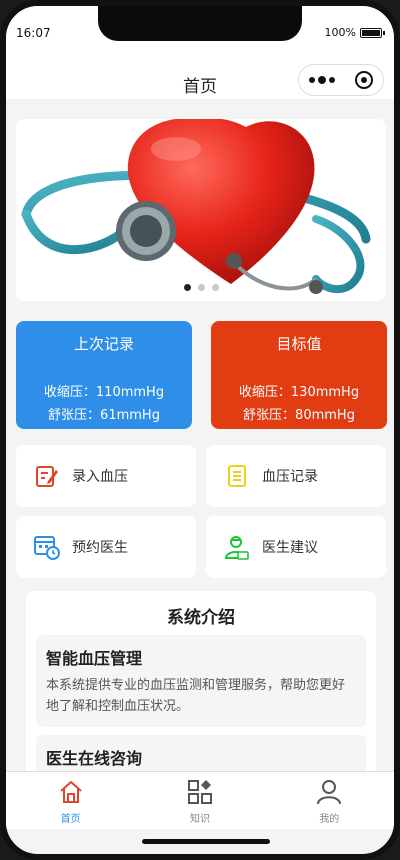 This screenshot has height=860, width=400. Describe the element at coordinates (200, 23) in the screenshot. I see `camera-notch` at that location.